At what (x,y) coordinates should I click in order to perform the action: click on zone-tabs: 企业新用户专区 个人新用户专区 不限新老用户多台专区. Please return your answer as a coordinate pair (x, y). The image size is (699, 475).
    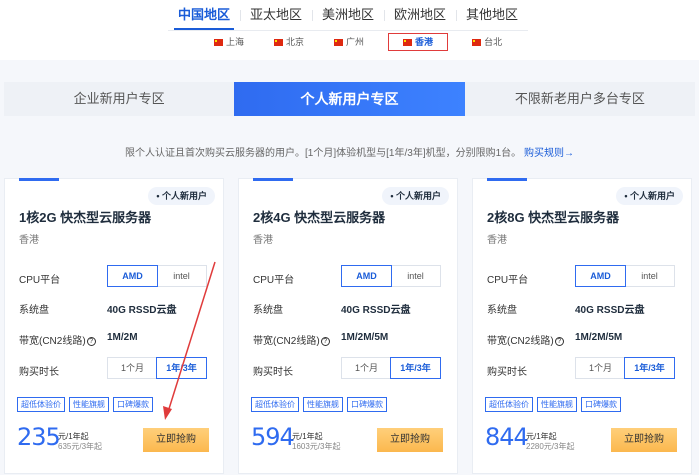
    Looking at the image, I should click on (349, 99).